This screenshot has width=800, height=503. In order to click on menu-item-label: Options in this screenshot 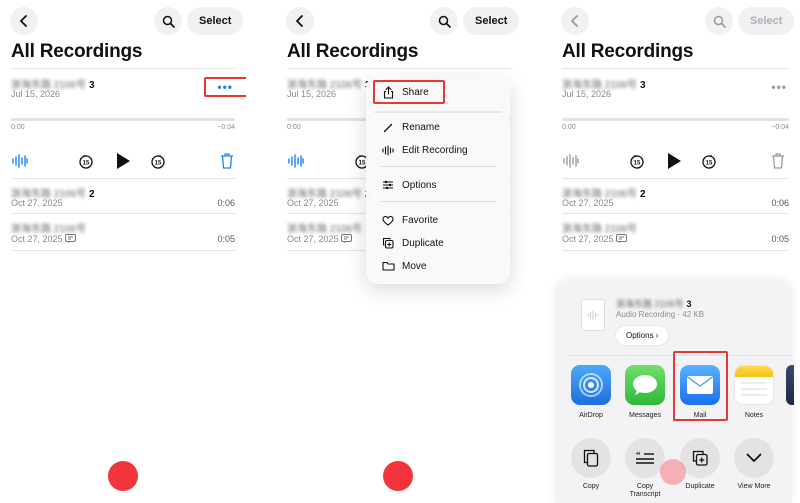, I will do `click(419, 185)`.